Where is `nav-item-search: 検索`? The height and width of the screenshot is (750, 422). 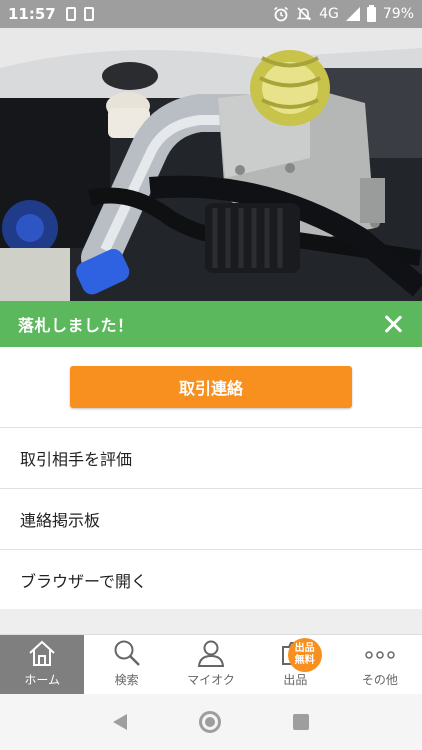 nav-item-search: 検索 is located at coordinates (126, 664).